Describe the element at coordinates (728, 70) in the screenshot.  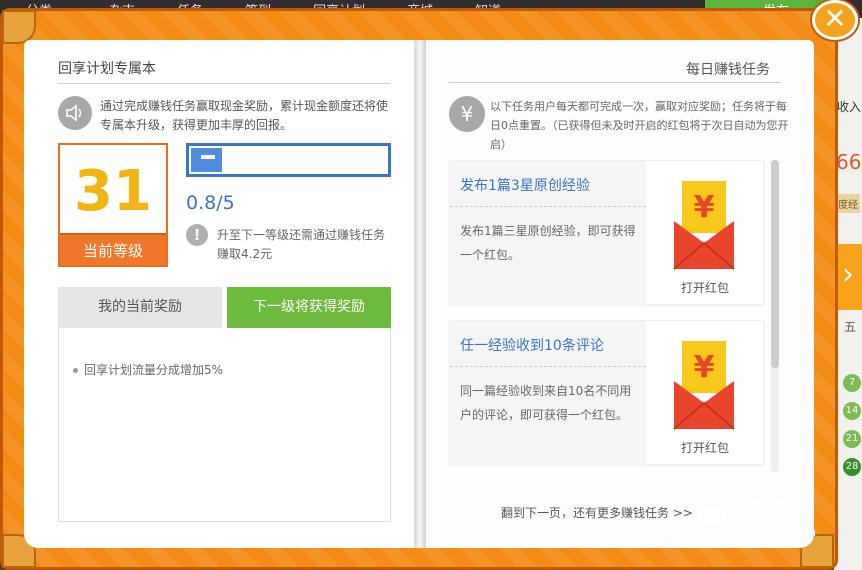
I see `daily-tasks-title: 每日赚钱任务` at that location.